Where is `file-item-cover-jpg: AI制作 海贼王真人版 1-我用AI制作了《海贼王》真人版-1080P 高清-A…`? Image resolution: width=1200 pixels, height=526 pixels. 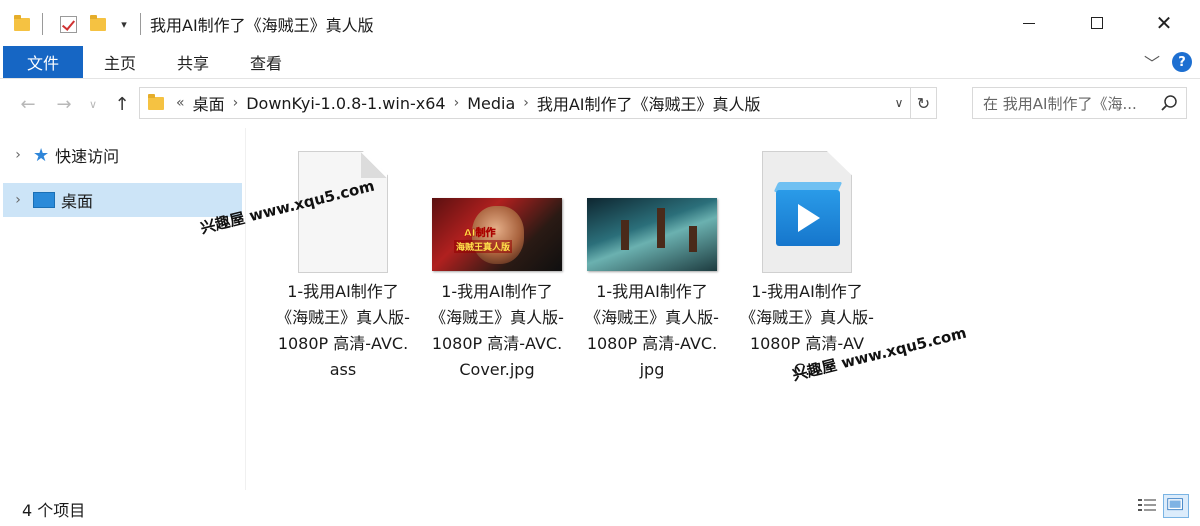 file-item-cover-jpg: AI制作 海贼王真人版 1-我用AI制作了《海贼王》真人版-1080P 高清-A… is located at coordinates (497, 263).